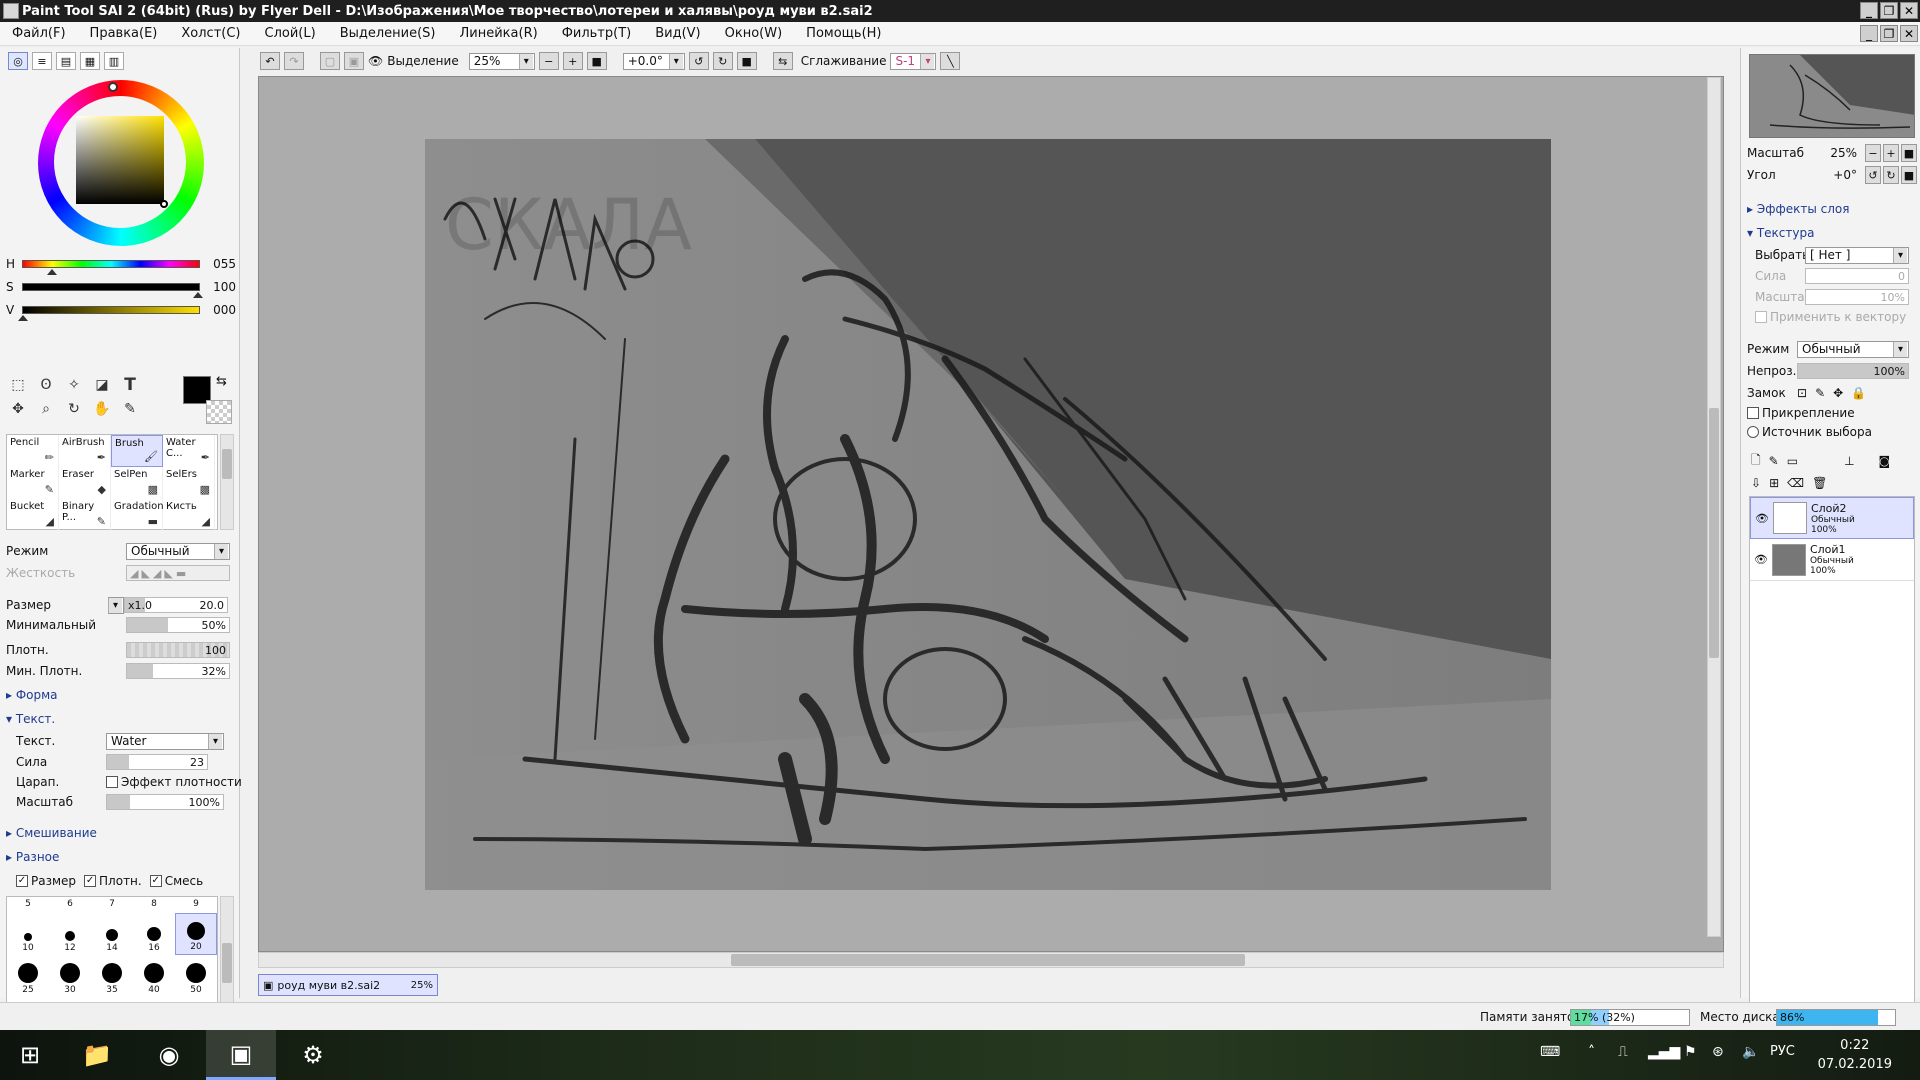 The image size is (1920, 1080). Describe the element at coordinates (698, 61) in the screenshot. I see `rotate-left-icon: ↺` at that location.